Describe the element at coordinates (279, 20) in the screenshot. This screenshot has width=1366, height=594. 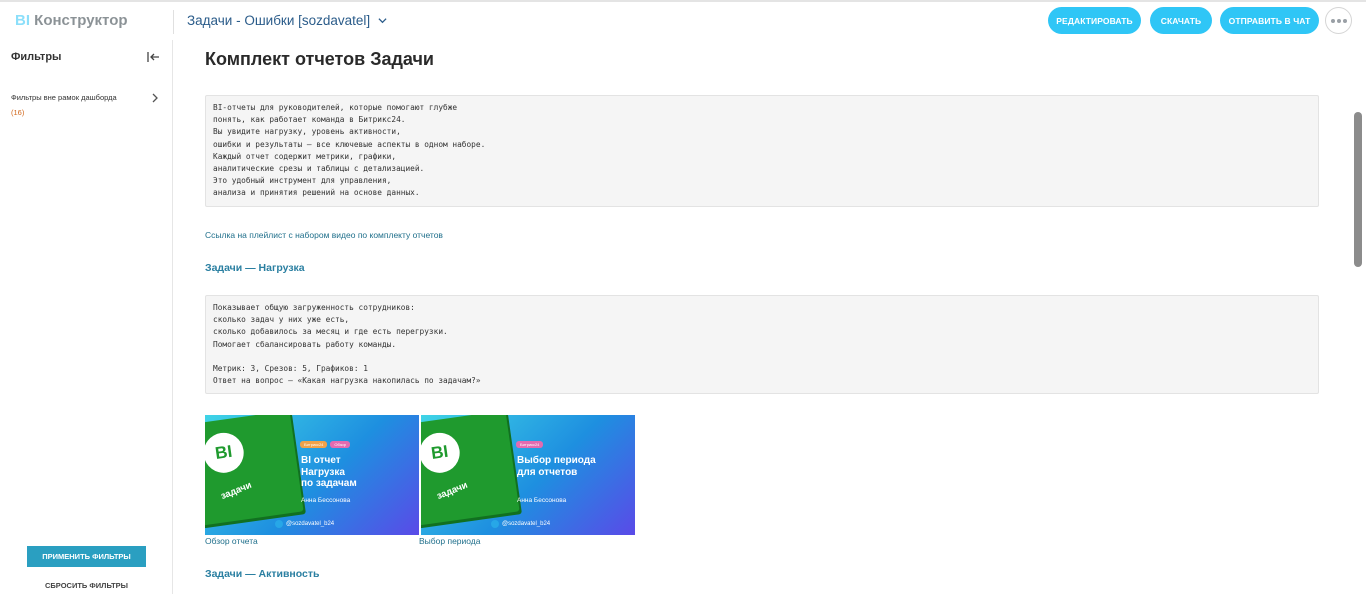
I see `dashboard-title: Задачи - Ошибки [sozdavatel]` at that location.